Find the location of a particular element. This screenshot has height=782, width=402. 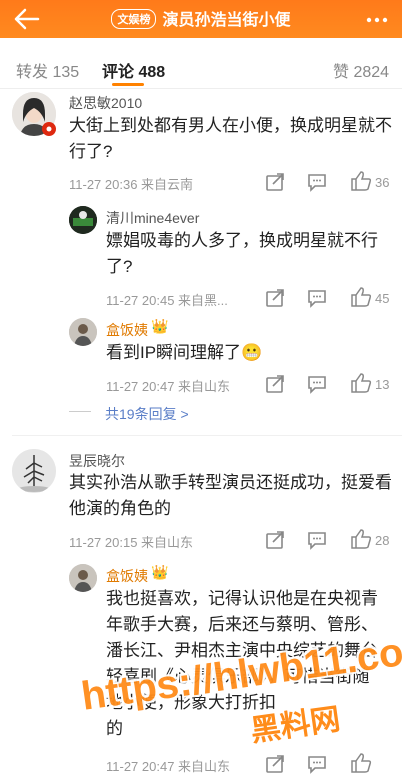

category-tag: 文娱榜 is located at coordinates (134, 19).